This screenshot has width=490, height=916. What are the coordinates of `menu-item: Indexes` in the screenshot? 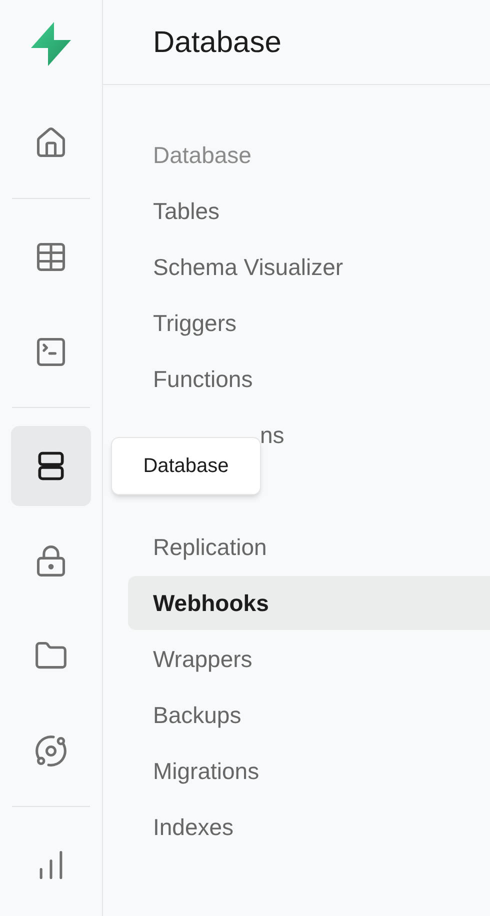 It's located at (309, 827).